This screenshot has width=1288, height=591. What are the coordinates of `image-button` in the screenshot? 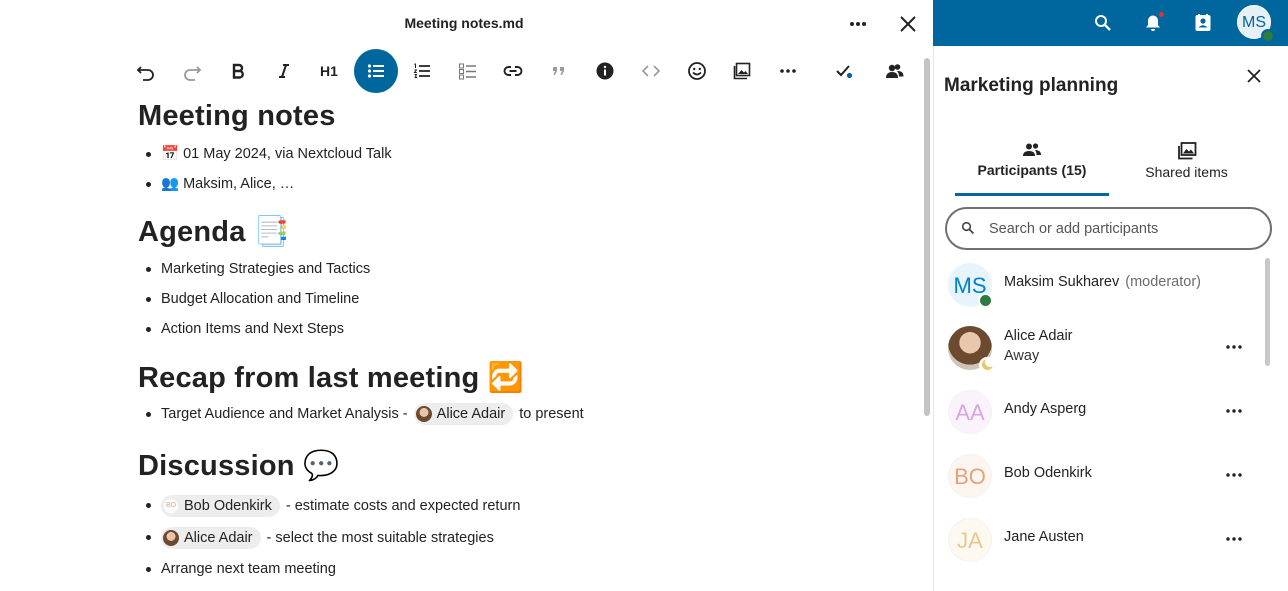 It's located at (742, 71).